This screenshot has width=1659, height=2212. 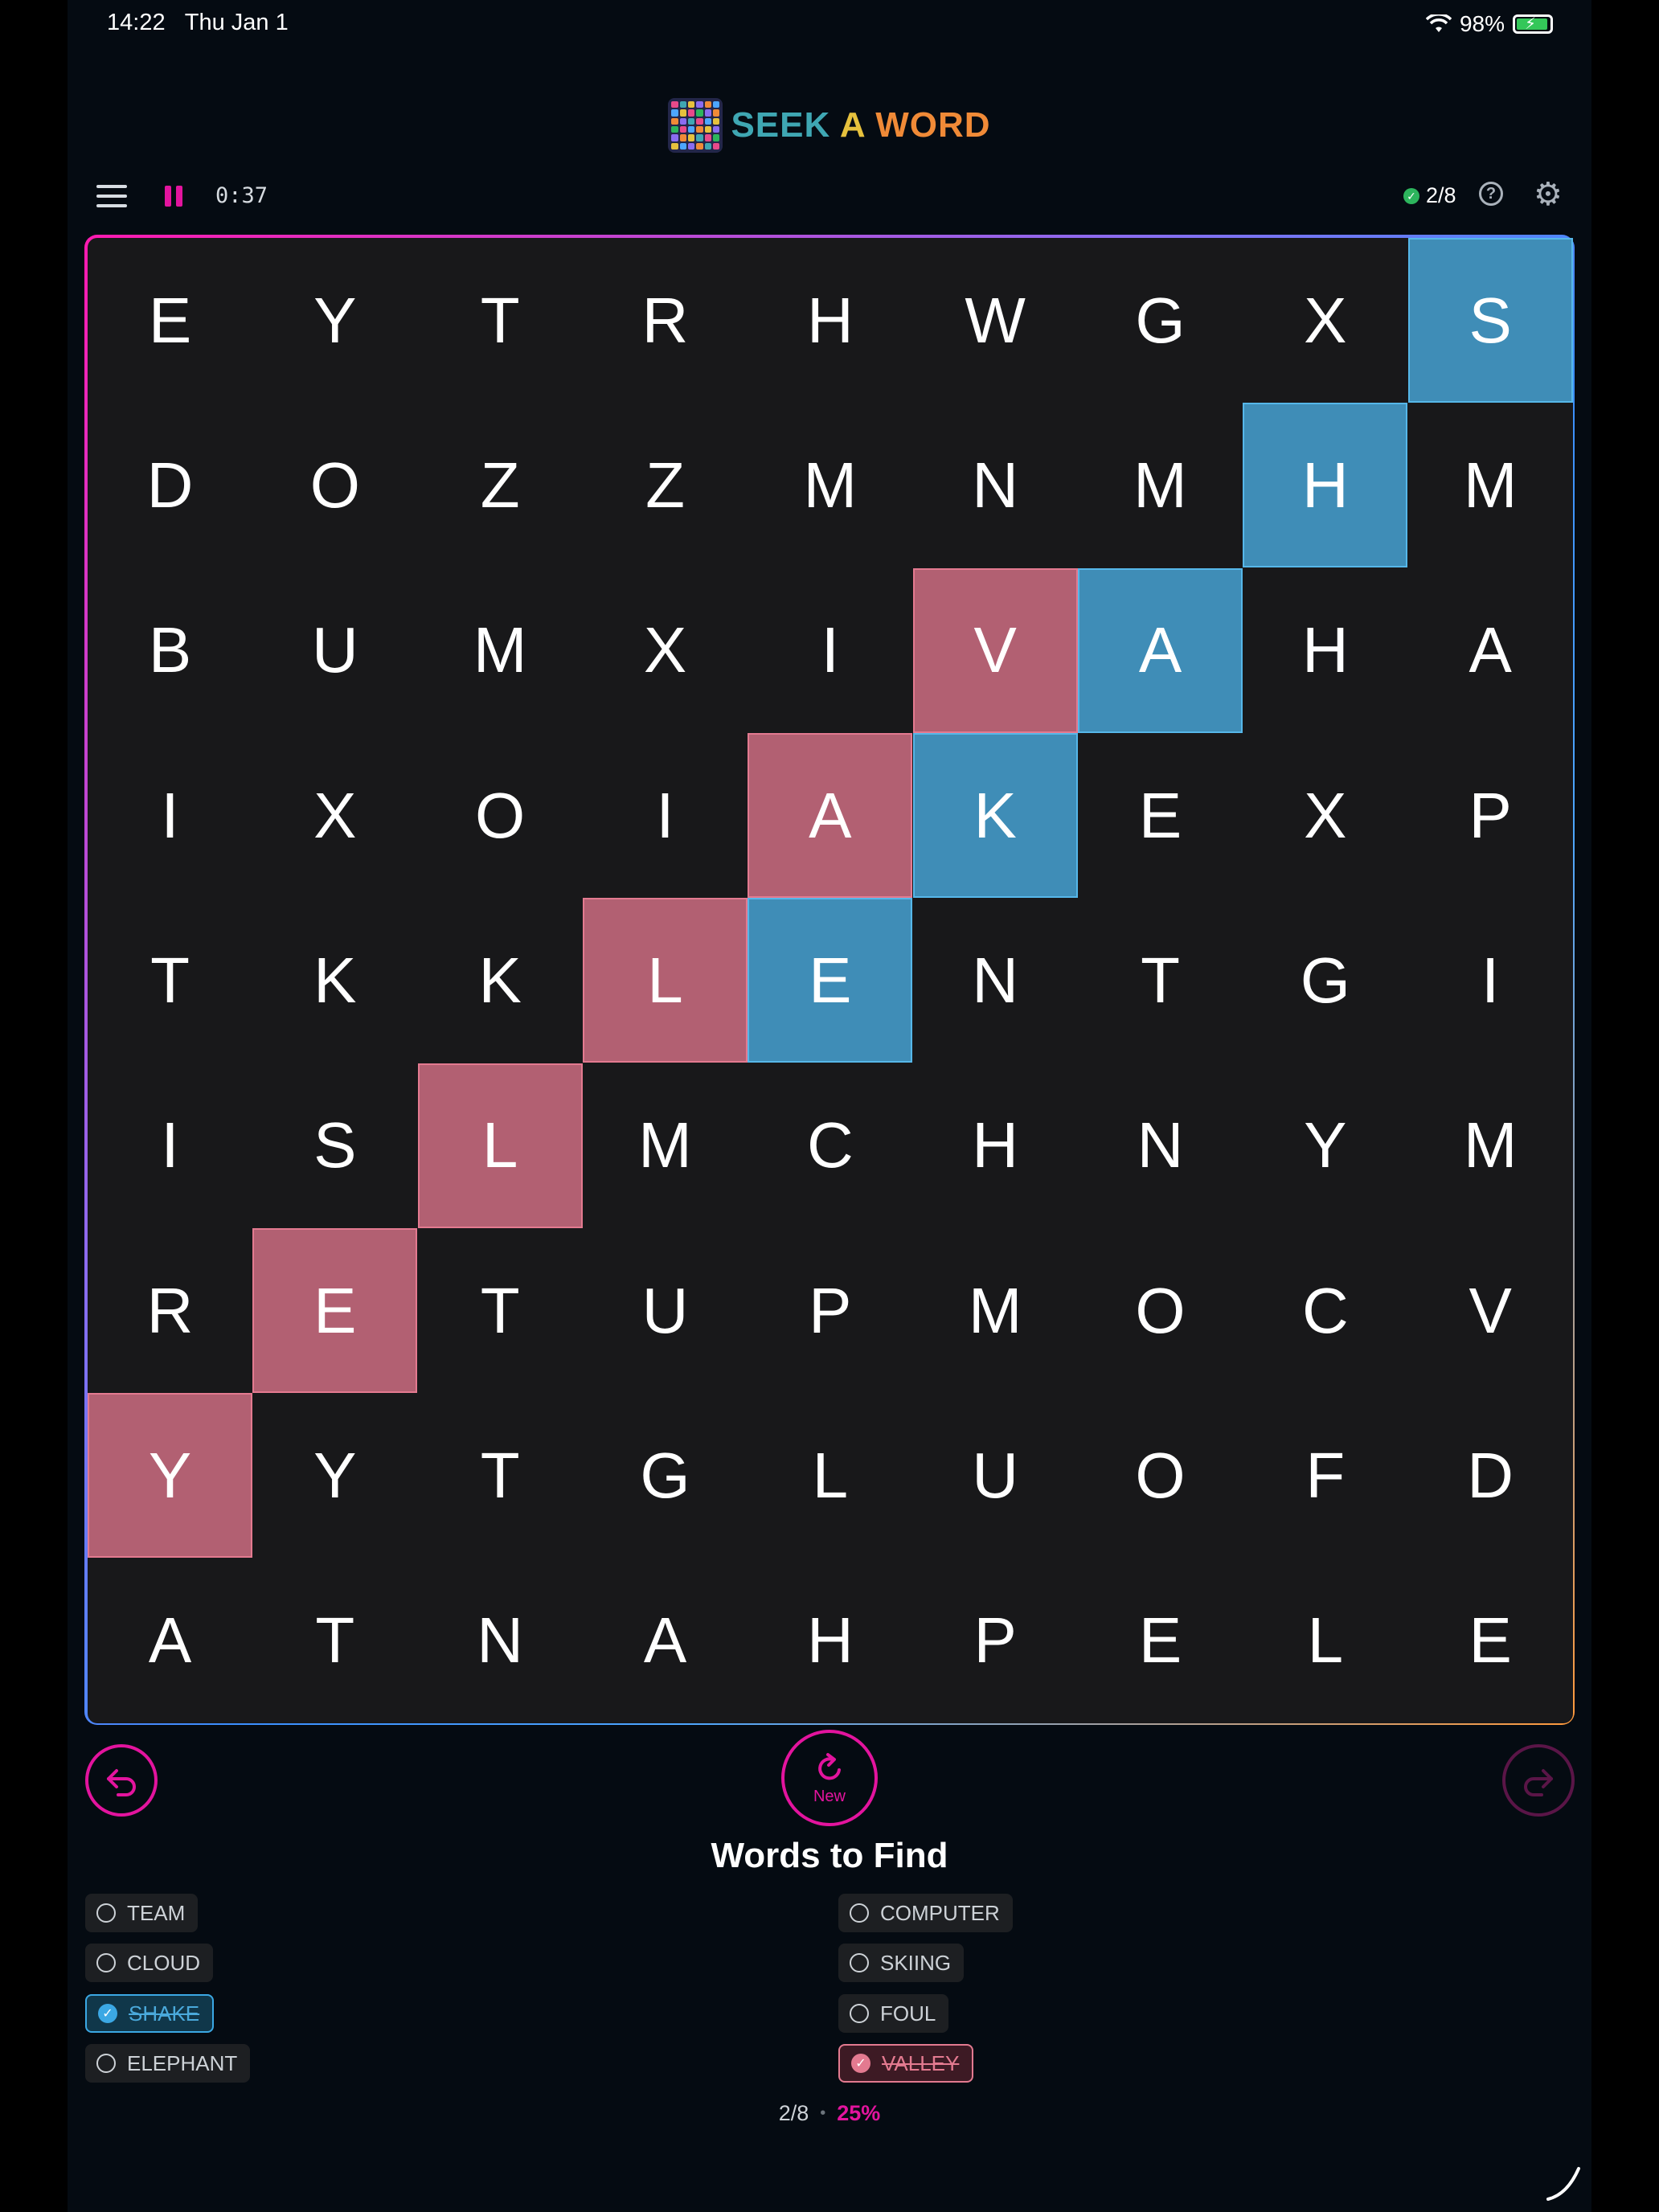 What do you see at coordinates (1548, 194) in the screenshot?
I see `gear-icon: ⚙` at bounding box center [1548, 194].